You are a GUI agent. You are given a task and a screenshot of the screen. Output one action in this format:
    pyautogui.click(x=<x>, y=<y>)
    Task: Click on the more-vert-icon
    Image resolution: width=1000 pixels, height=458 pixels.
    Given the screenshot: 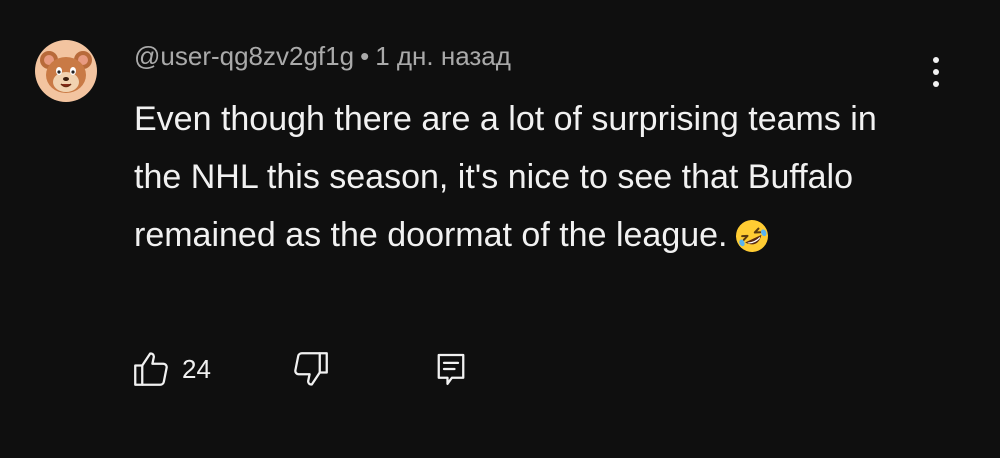 What is the action you would take?
    pyautogui.click(x=936, y=72)
    